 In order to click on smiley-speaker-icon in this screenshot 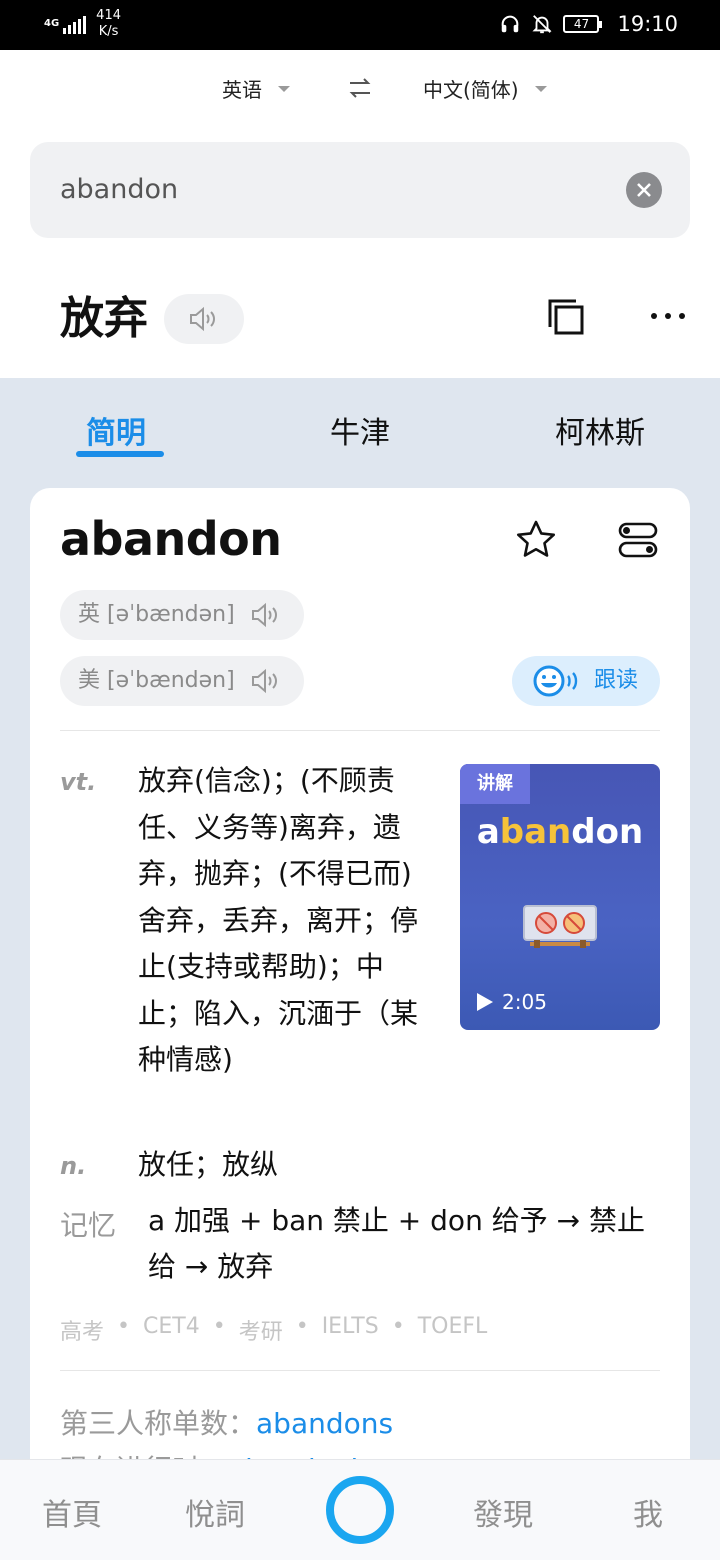, I will do `click(555, 681)`.